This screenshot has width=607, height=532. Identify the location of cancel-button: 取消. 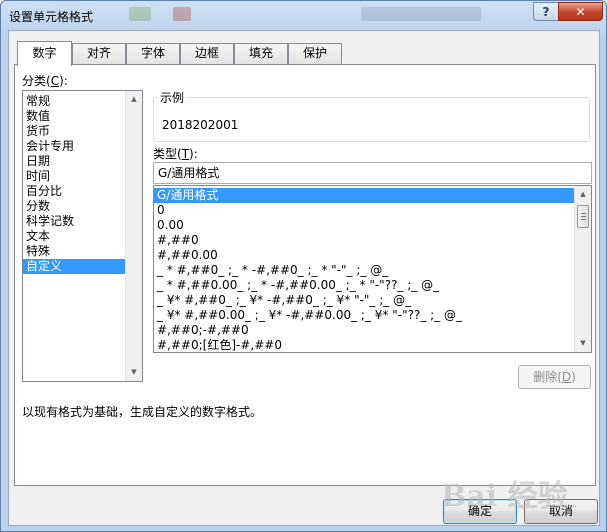
(561, 511).